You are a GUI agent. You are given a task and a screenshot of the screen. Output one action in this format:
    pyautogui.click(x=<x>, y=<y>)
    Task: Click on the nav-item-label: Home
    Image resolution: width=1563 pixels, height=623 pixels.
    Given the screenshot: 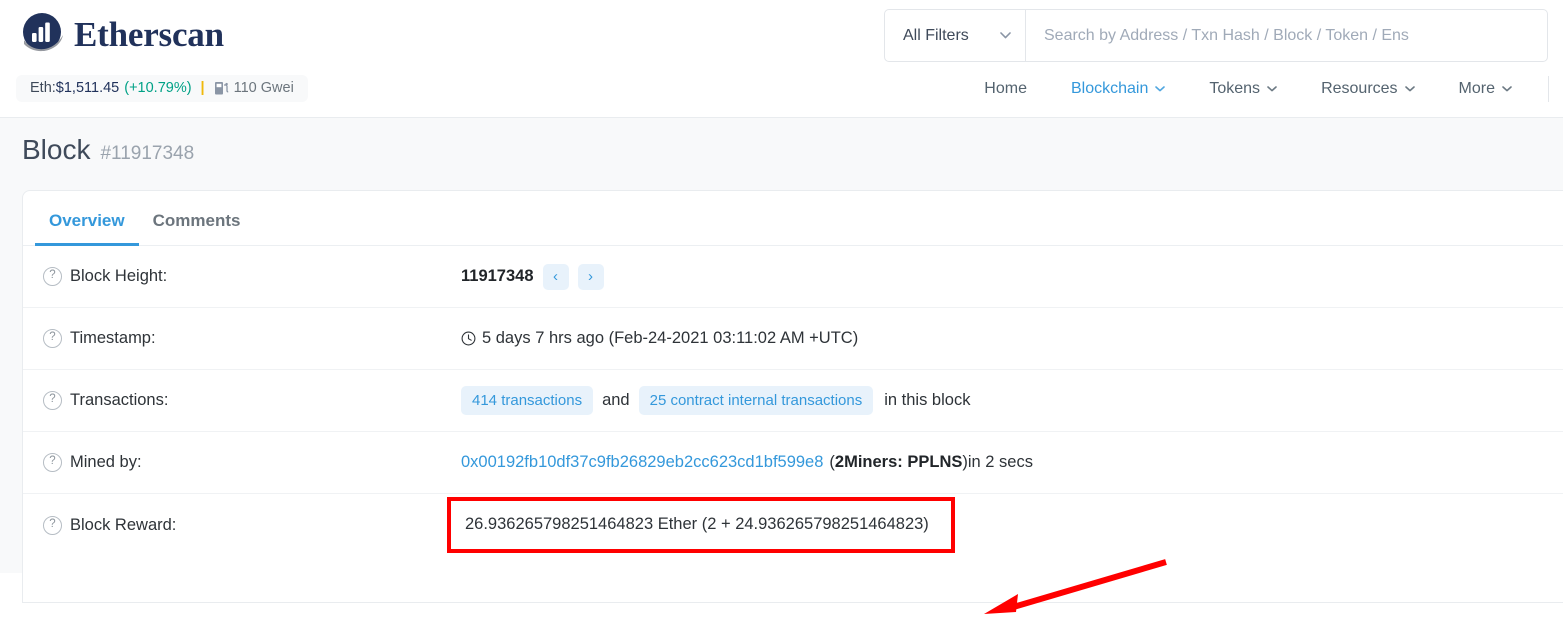 What is the action you would take?
    pyautogui.click(x=1005, y=88)
    